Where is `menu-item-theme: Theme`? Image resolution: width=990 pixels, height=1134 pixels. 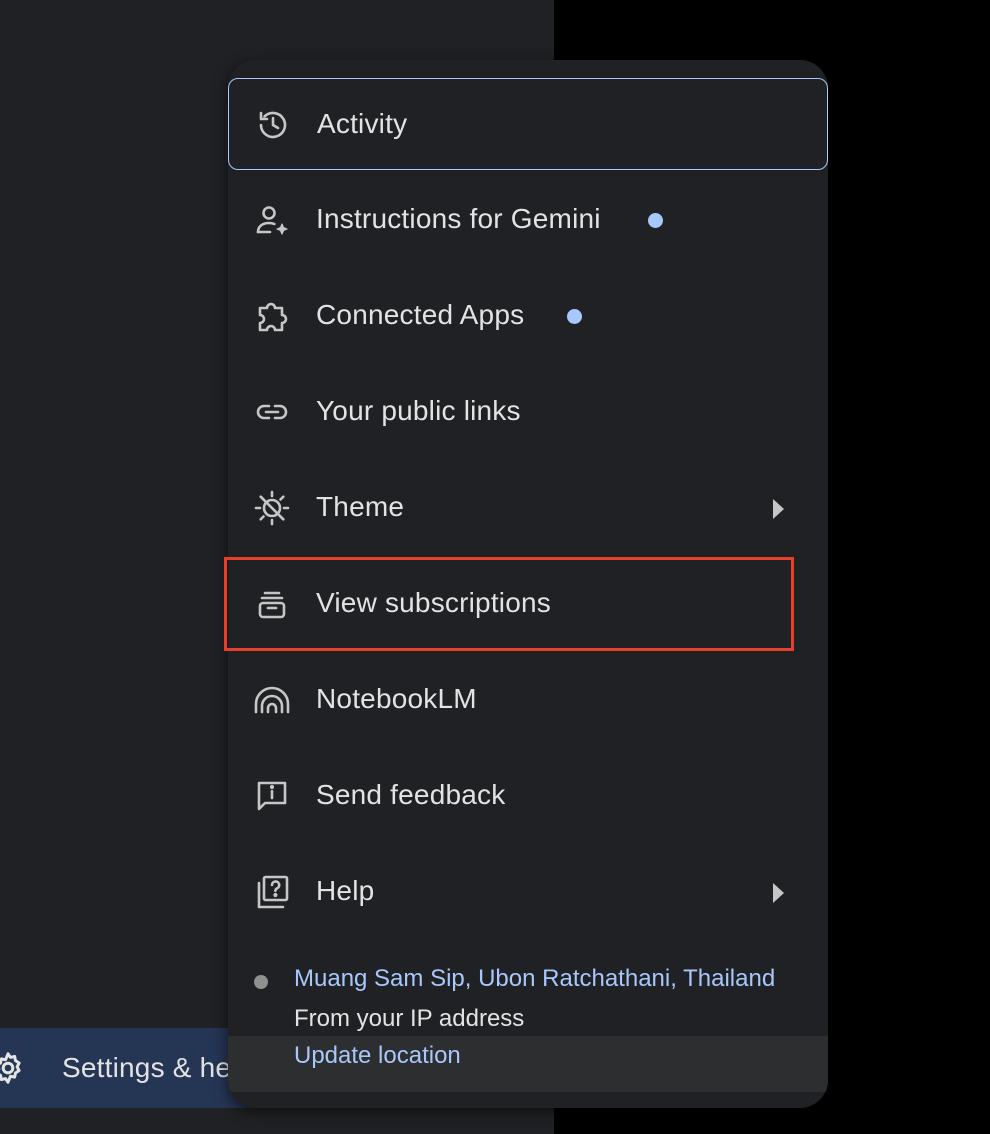 menu-item-theme: Theme is located at coordinates (528, 508).